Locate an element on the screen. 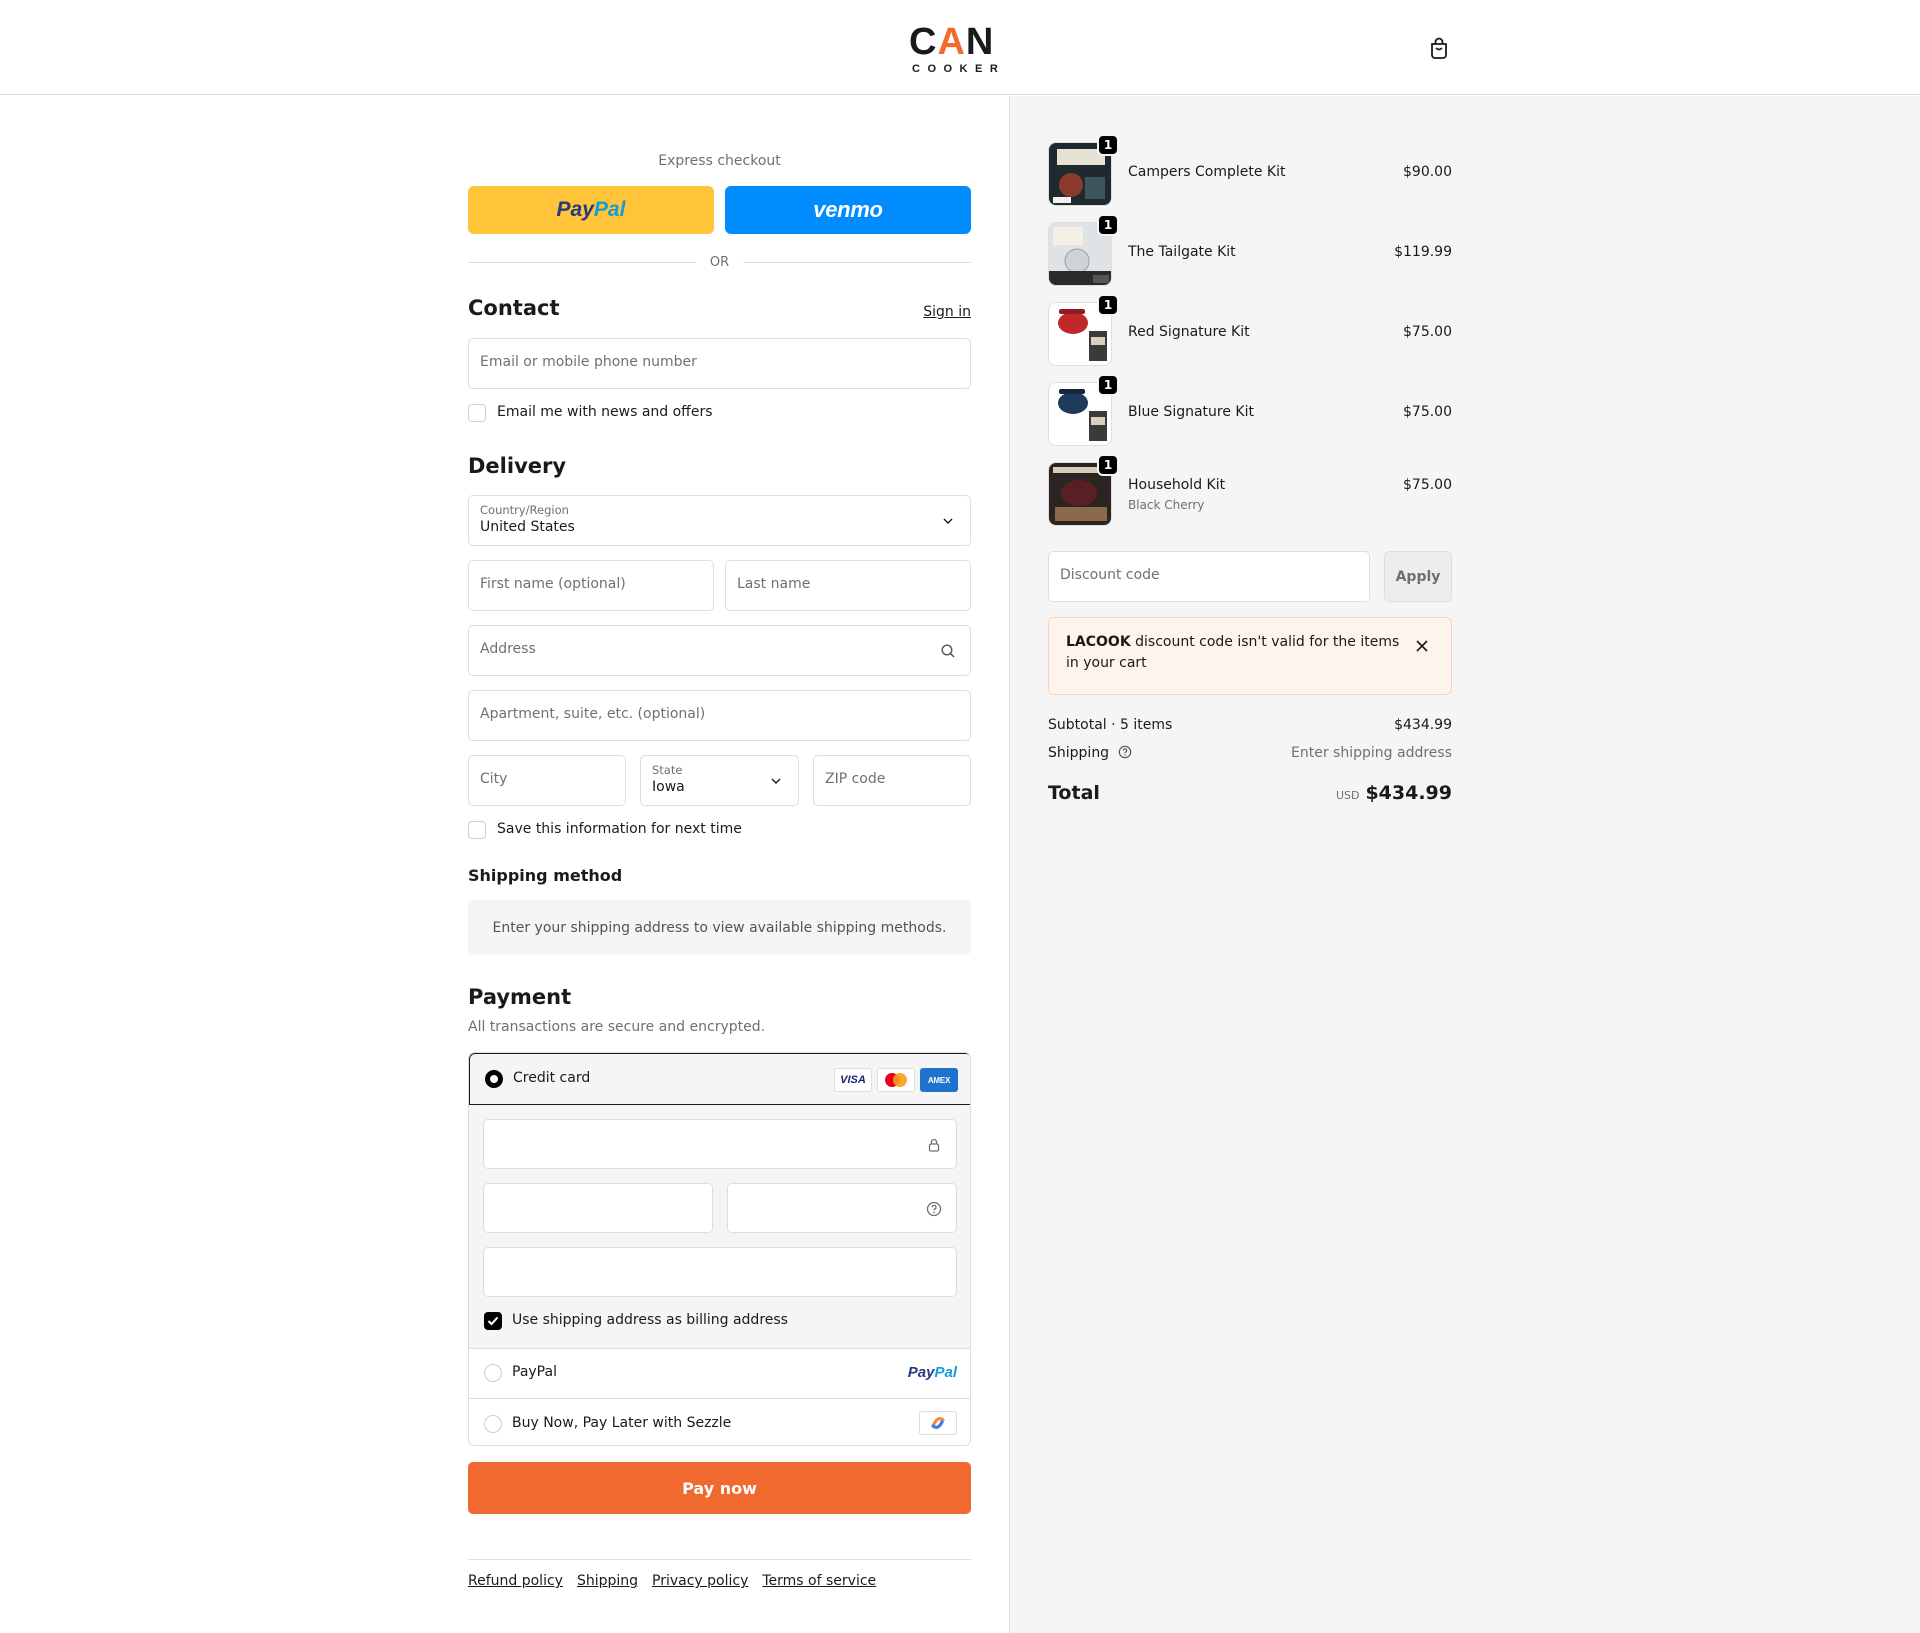 Image resolution: width=1920 pixels, height=1633 pixels. item-name: Household Kit is located at coordinates (1177, 485).